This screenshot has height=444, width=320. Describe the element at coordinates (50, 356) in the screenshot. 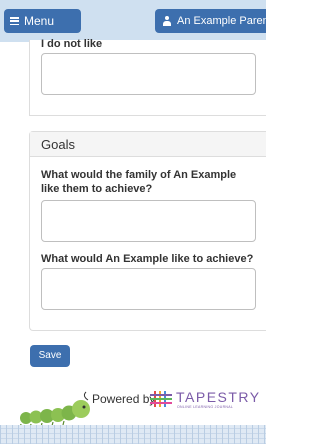

I see `save-button: Save` at that location.